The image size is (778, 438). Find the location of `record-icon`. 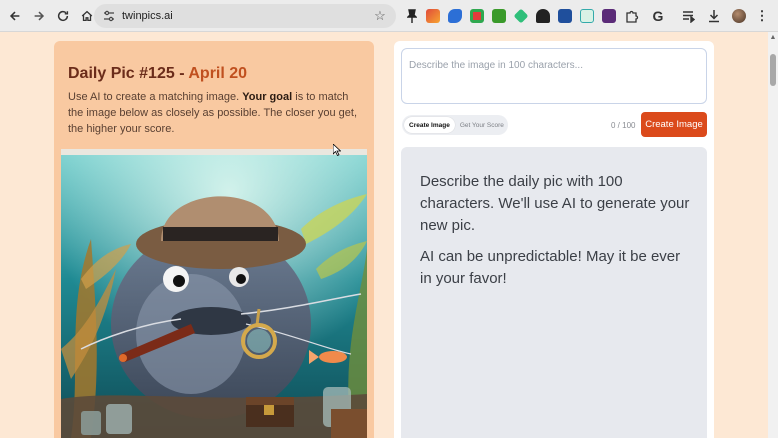

record-icon is located at coordinates (477, 16).